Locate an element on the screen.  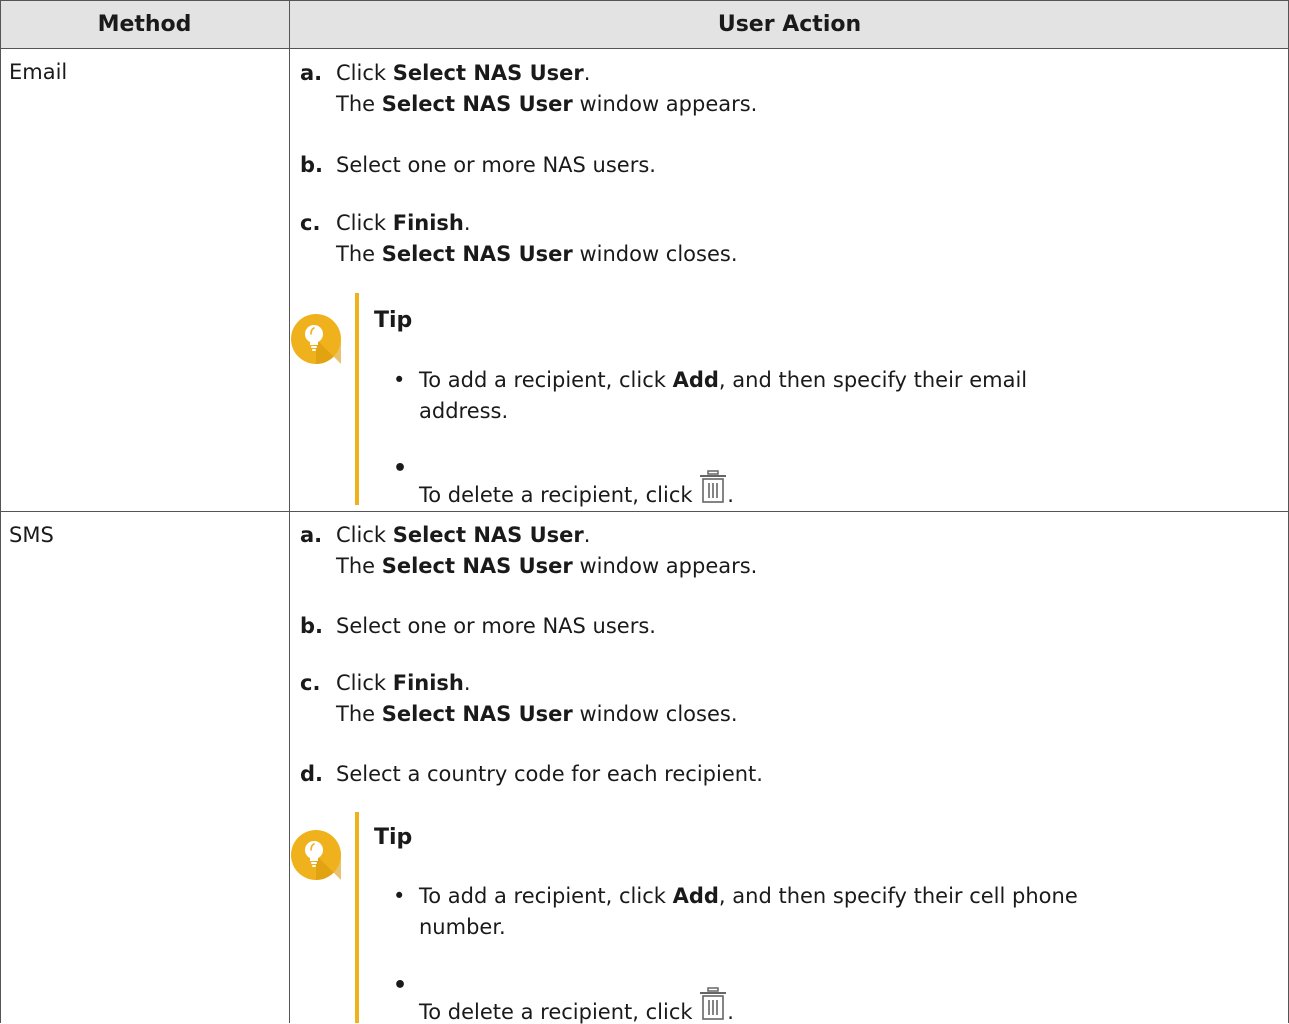
step-letter: d. is located at coordinates (312, 774).